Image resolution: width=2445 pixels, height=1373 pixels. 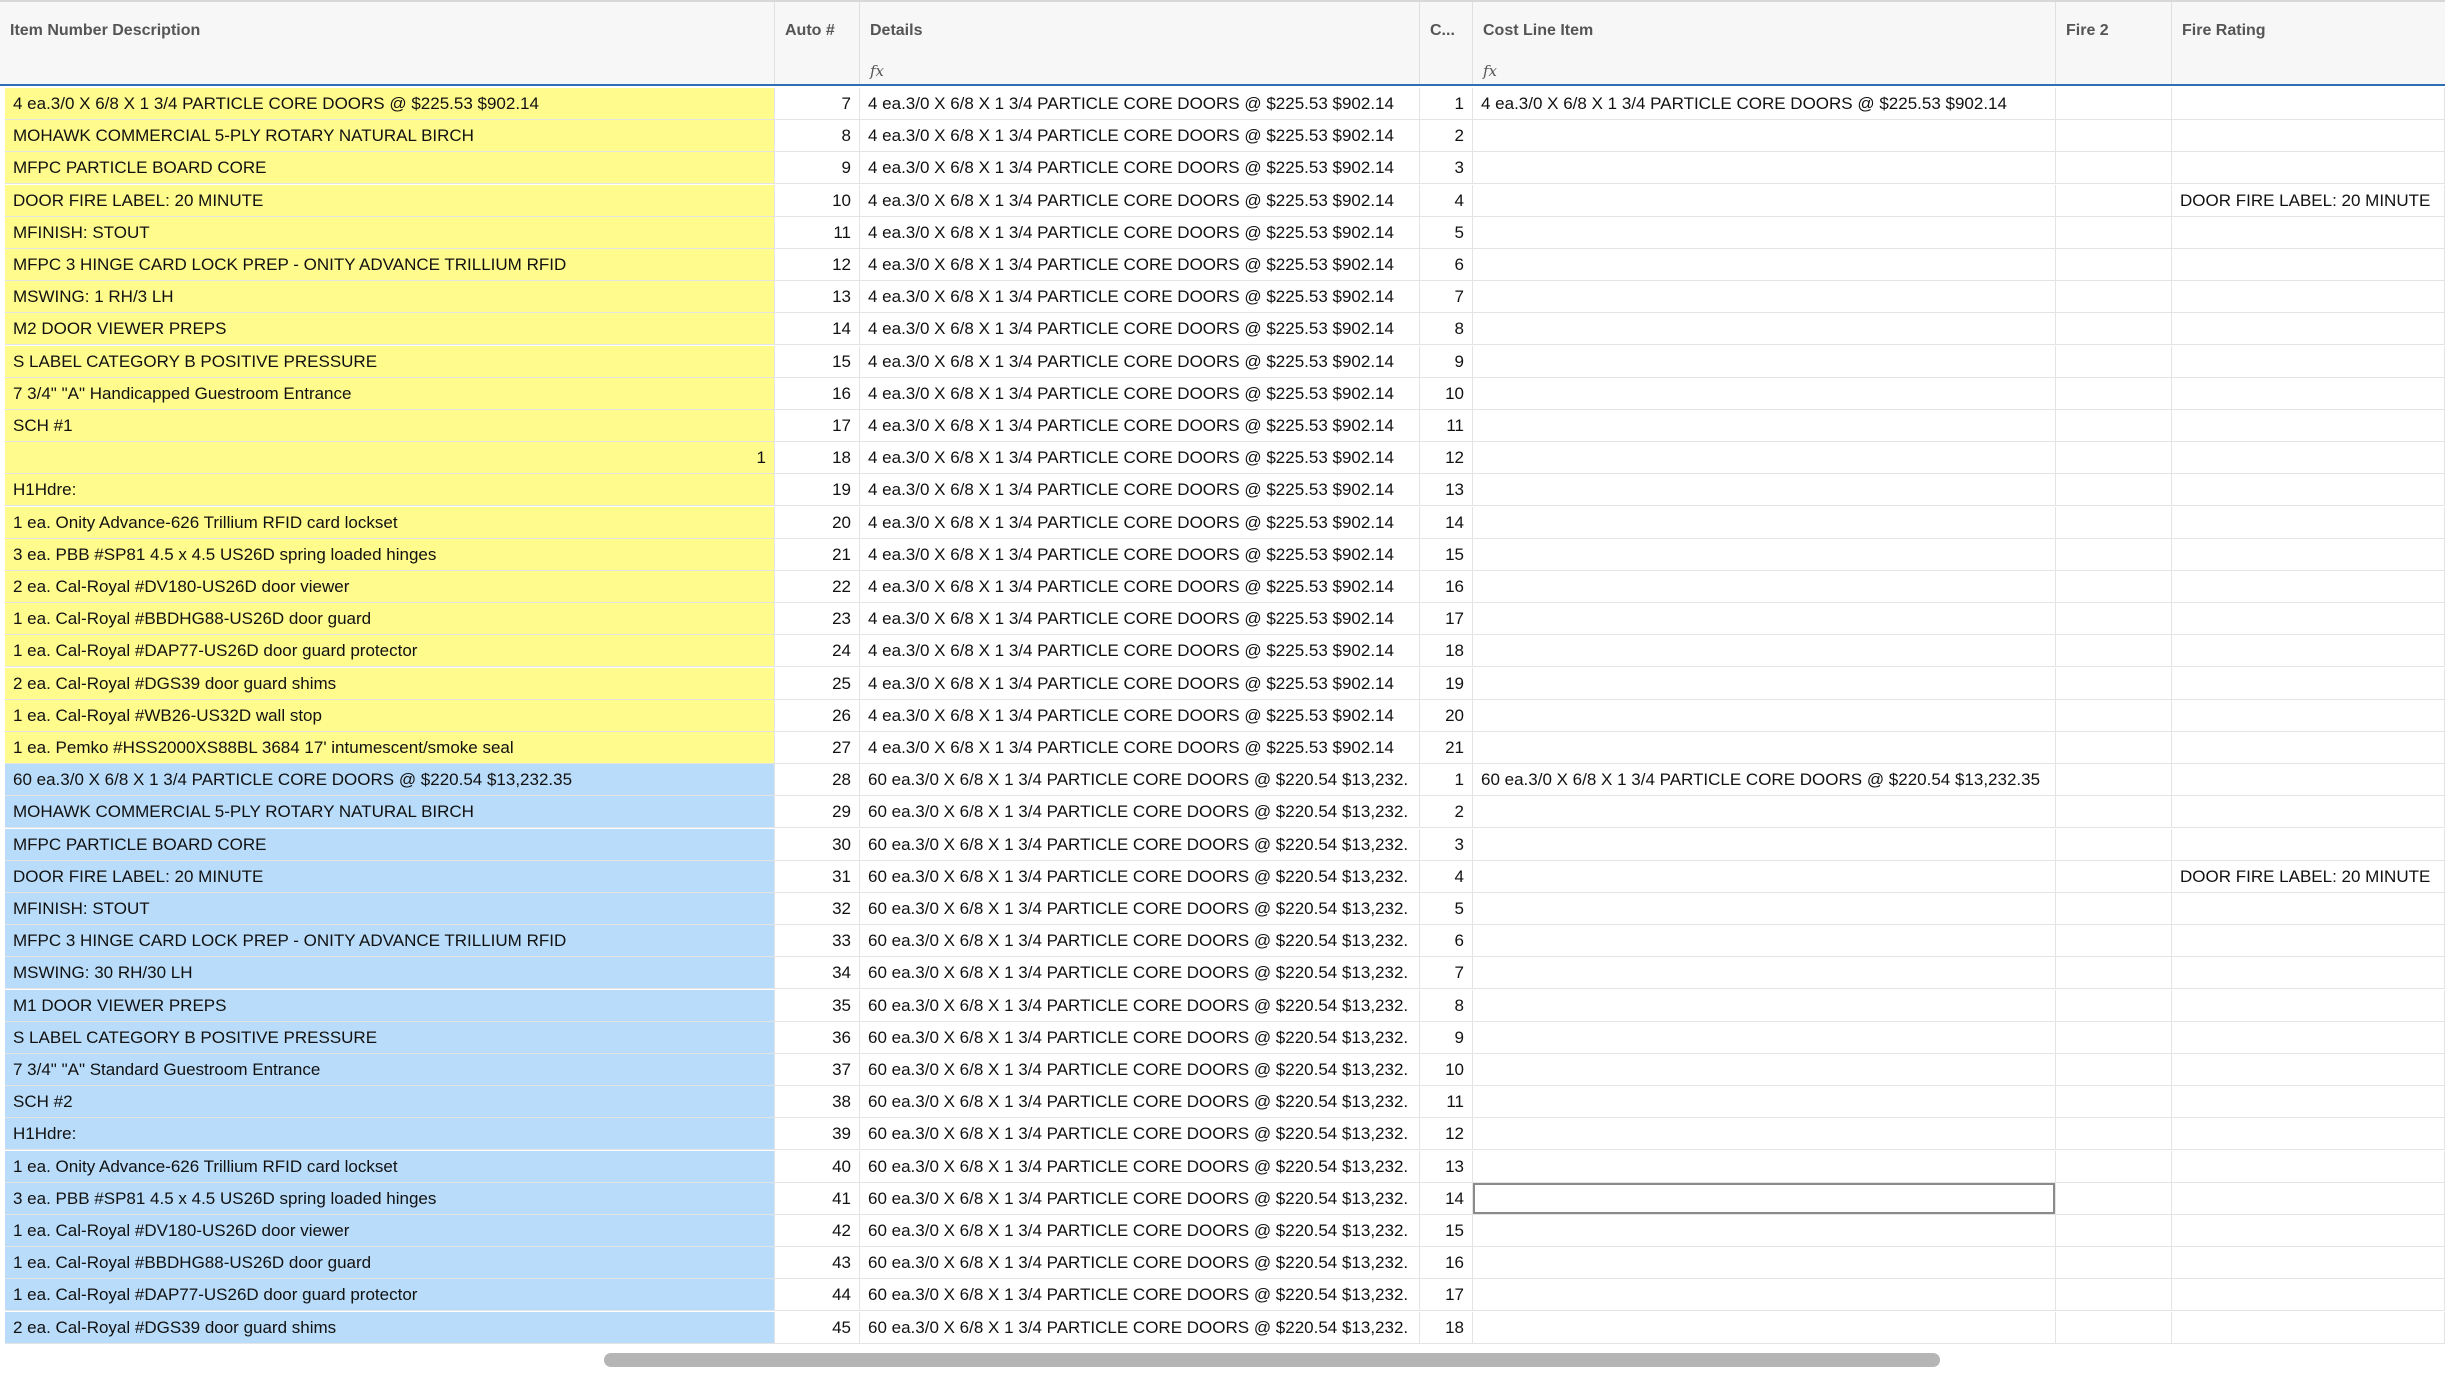 What do you see at coordinates (1446, 297) in the screenshot?
I see `c-cell: 7` at bounding box center [1446, 297].